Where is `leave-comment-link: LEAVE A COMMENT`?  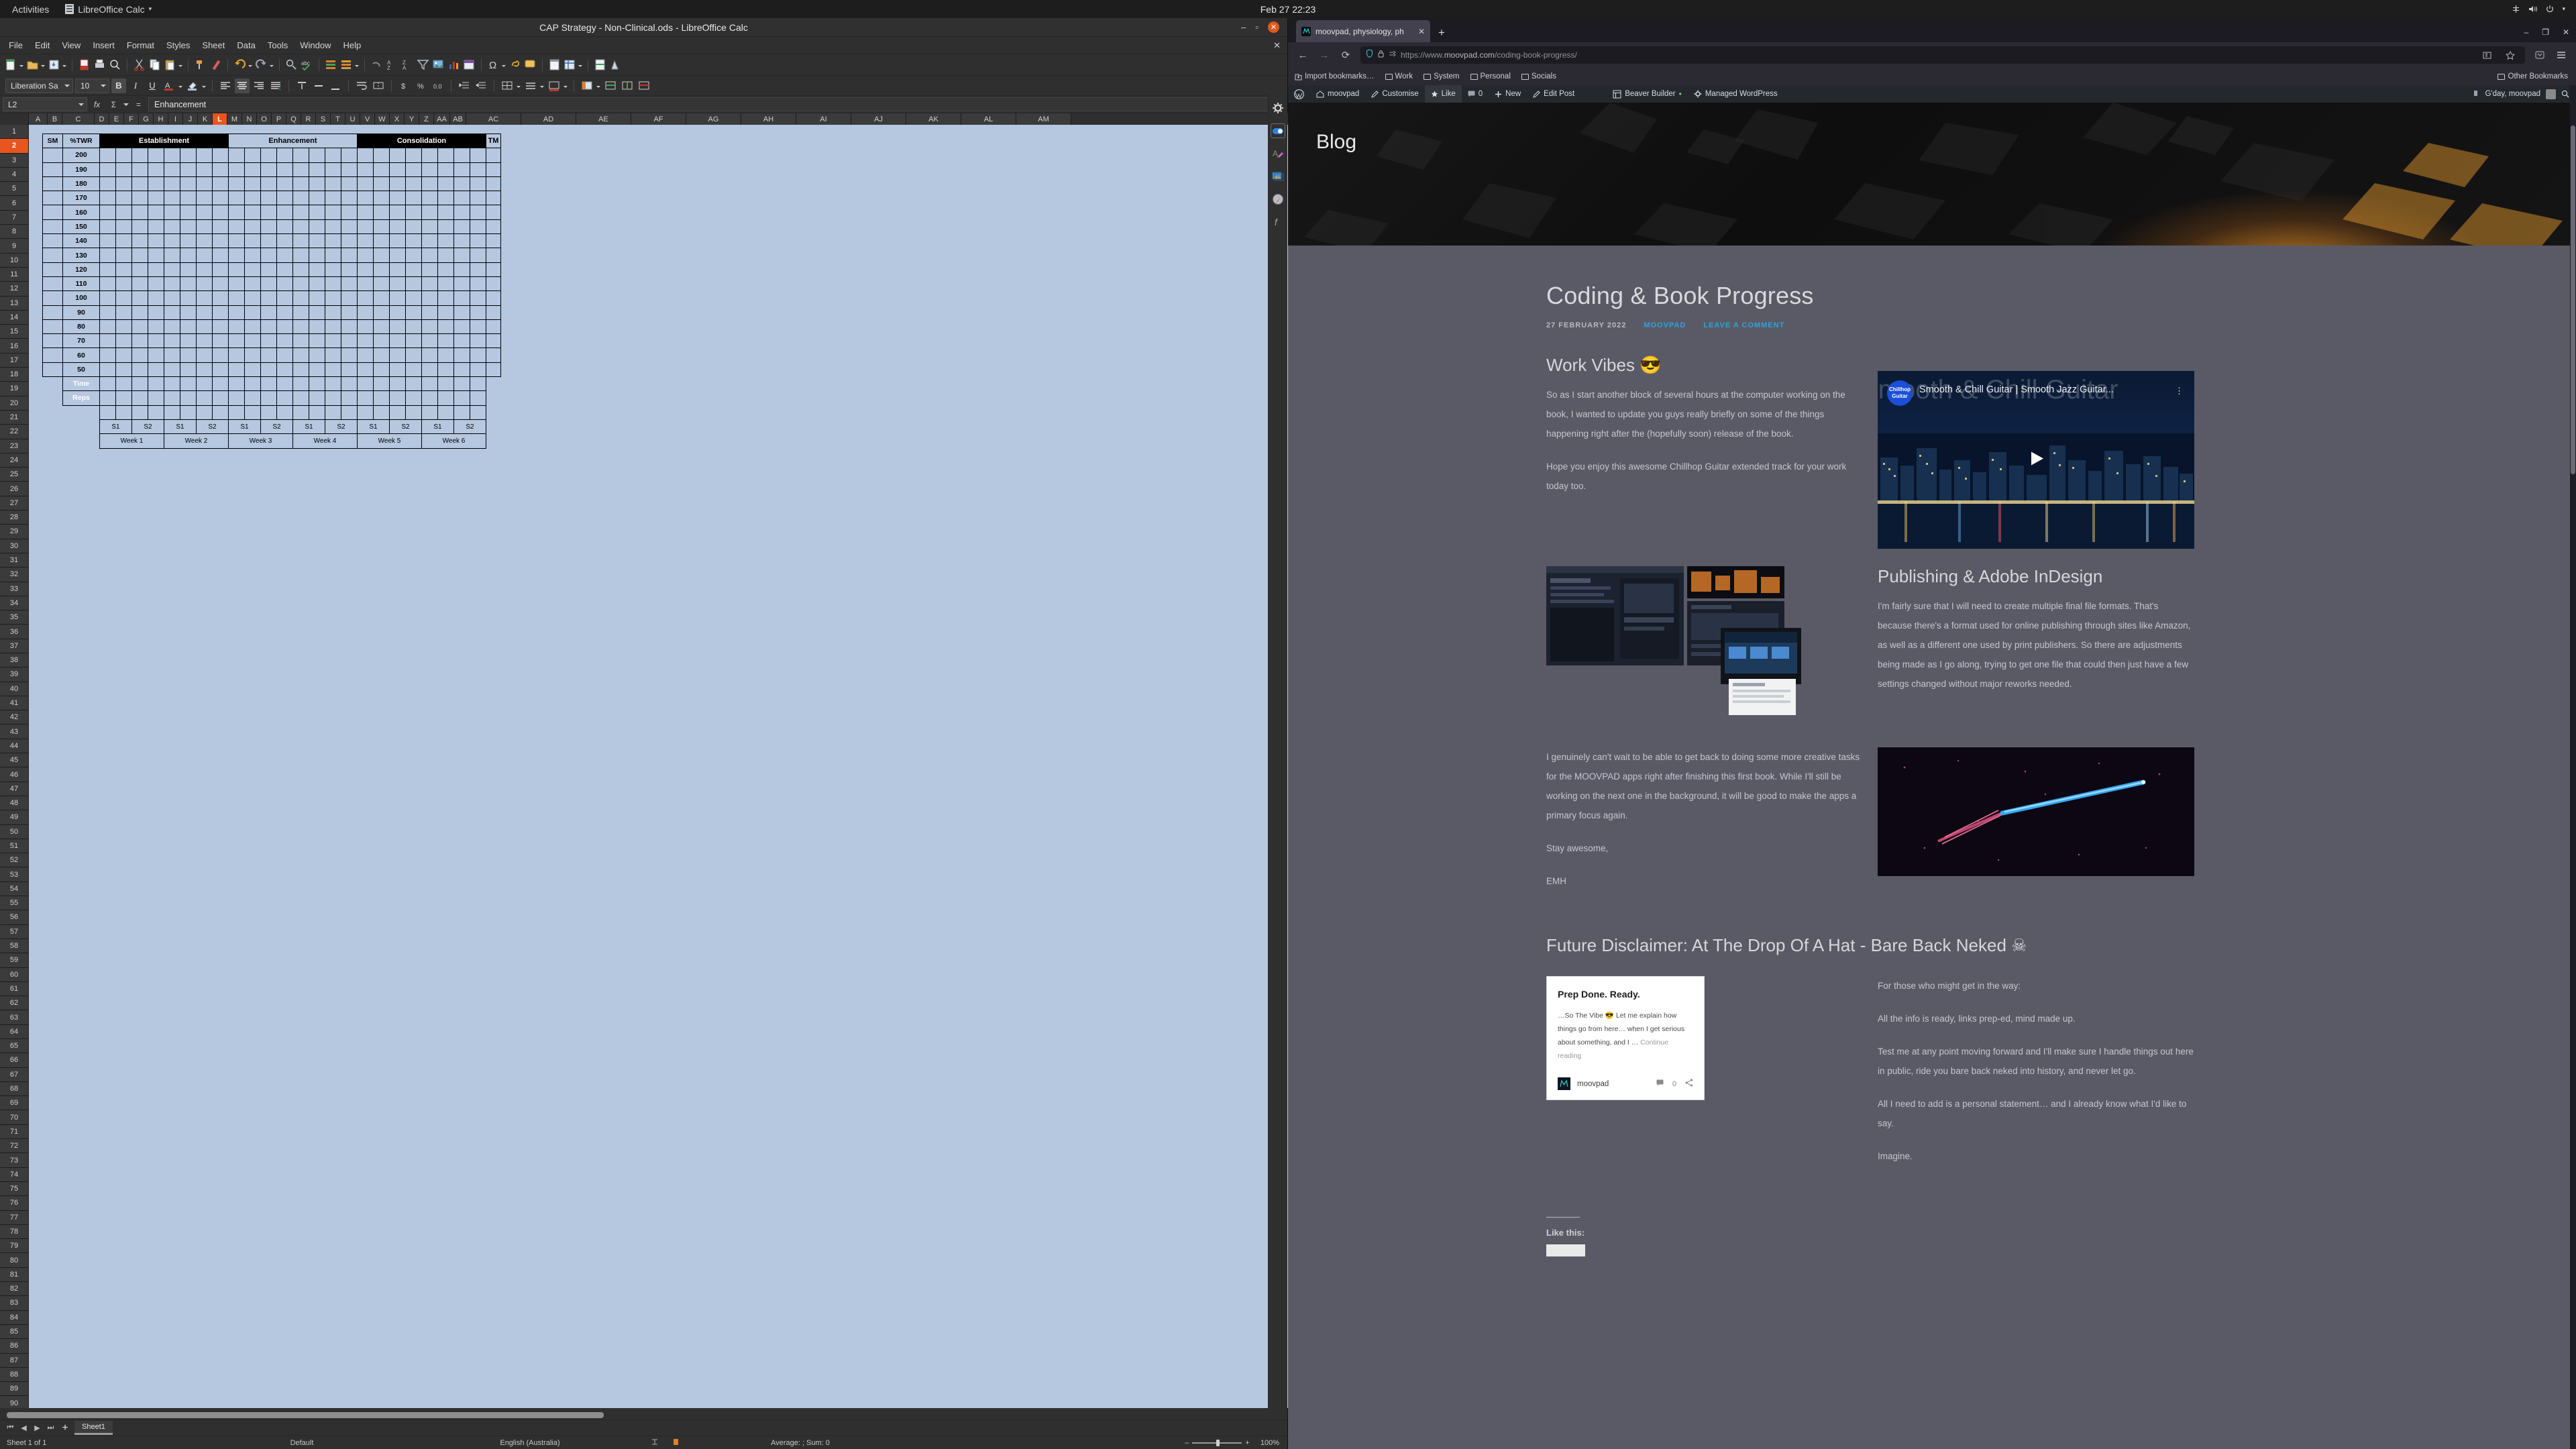 leave-comment-link: LEAVE A COMMENT is located at coordinates (1743, 325).